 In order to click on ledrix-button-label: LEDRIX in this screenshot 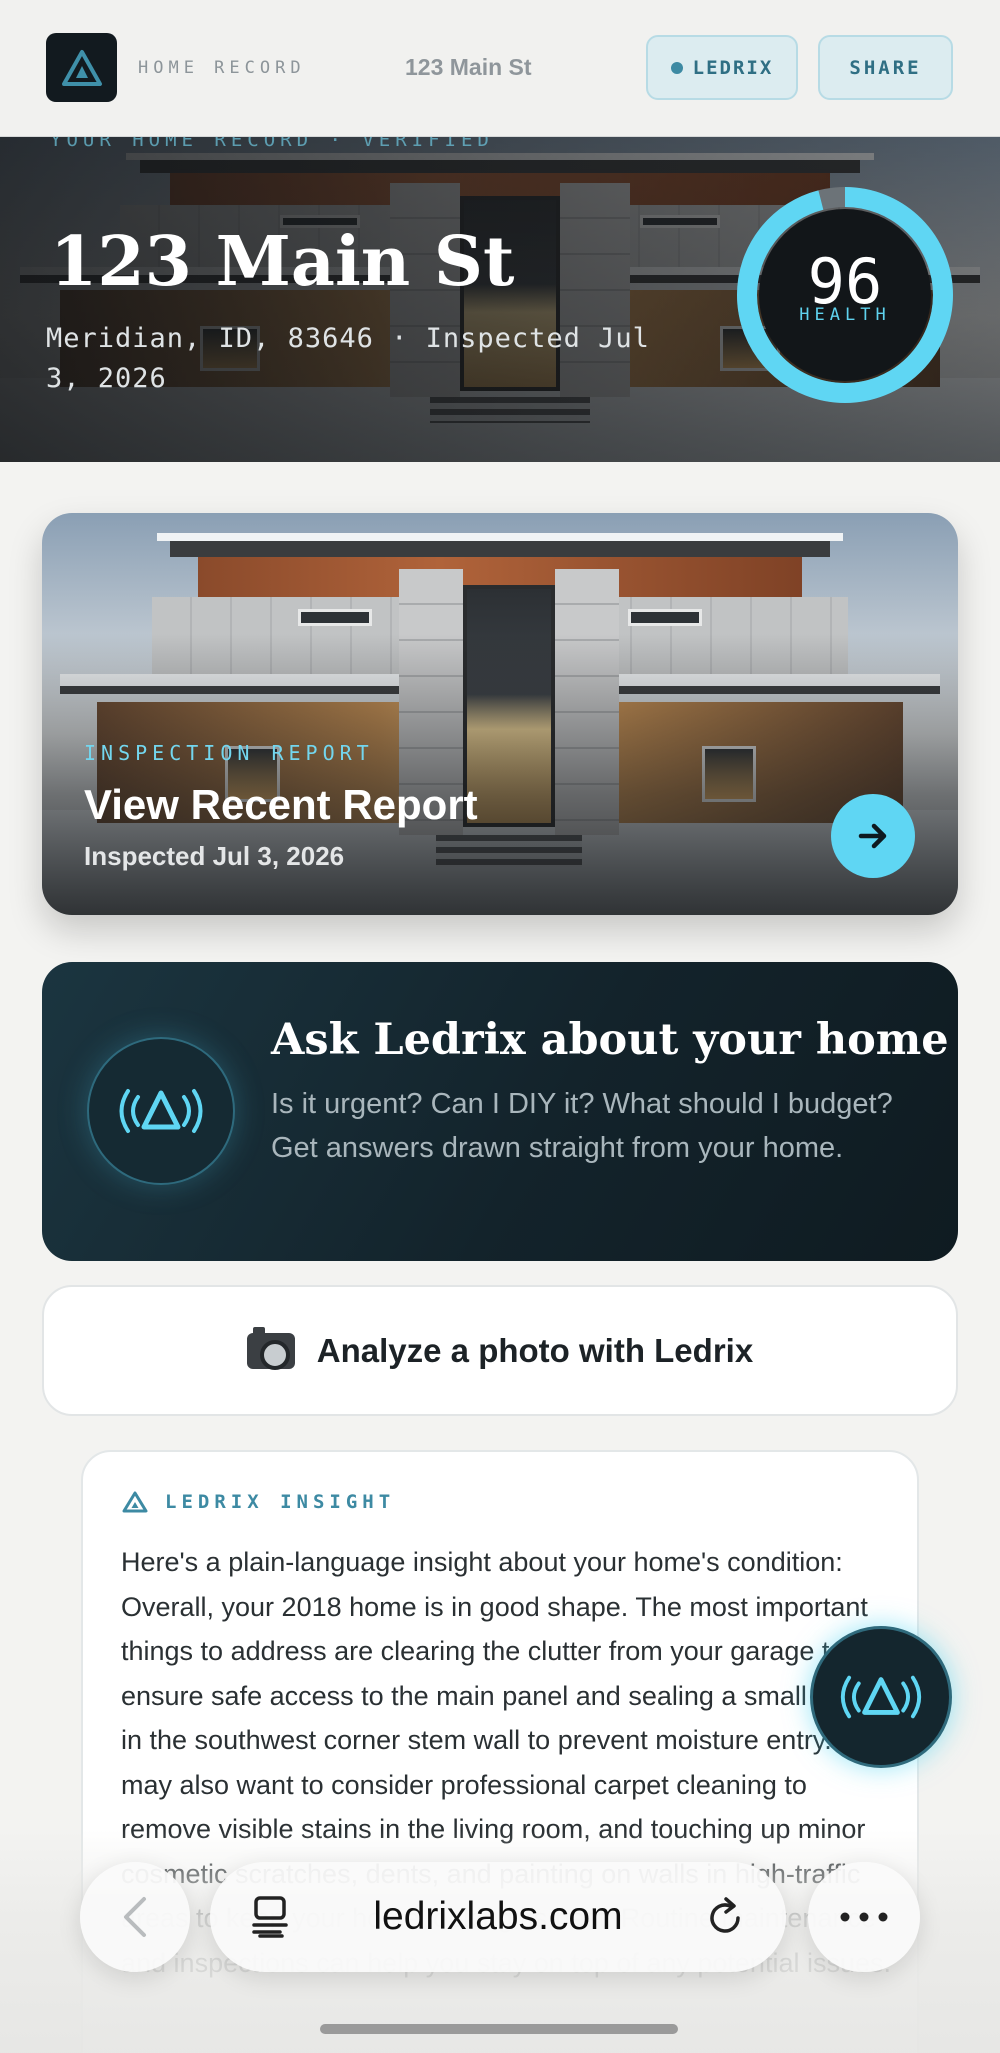, I will do `click(733, 67)`.